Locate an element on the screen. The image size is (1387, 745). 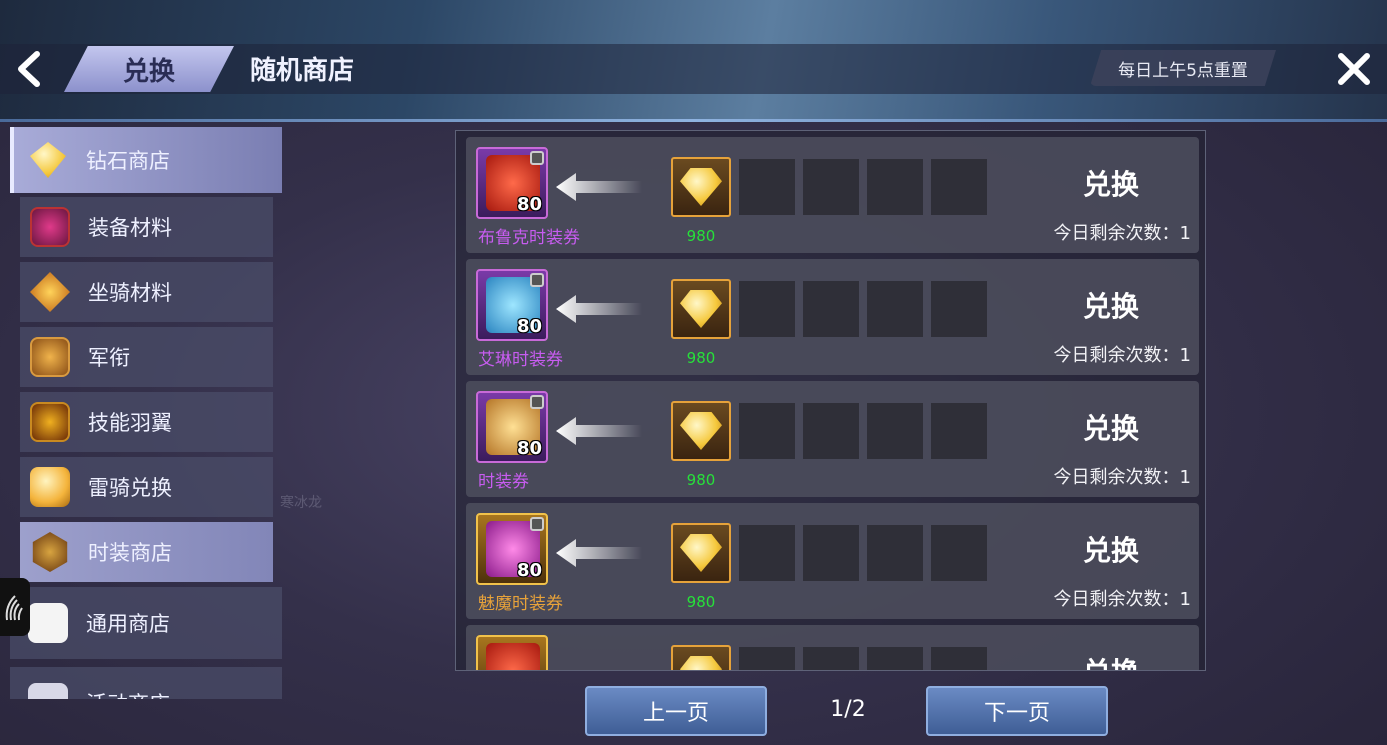
equipment-material-icon is located at coordinates (50, 227).